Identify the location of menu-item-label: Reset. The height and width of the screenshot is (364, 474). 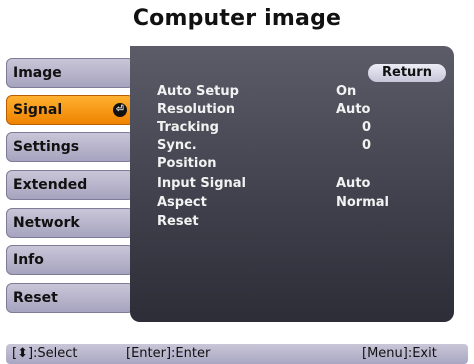
(35, 298).